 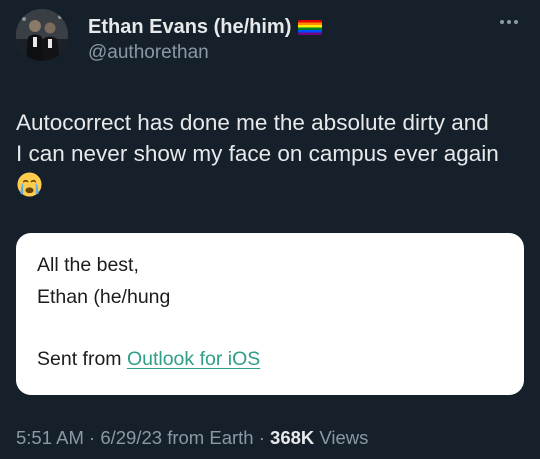 What do you see at coordinates (189, 27) in the screenshot?
I see `author-display-name: Ethan Evans (he/him)` at bounding box center [189, 27].